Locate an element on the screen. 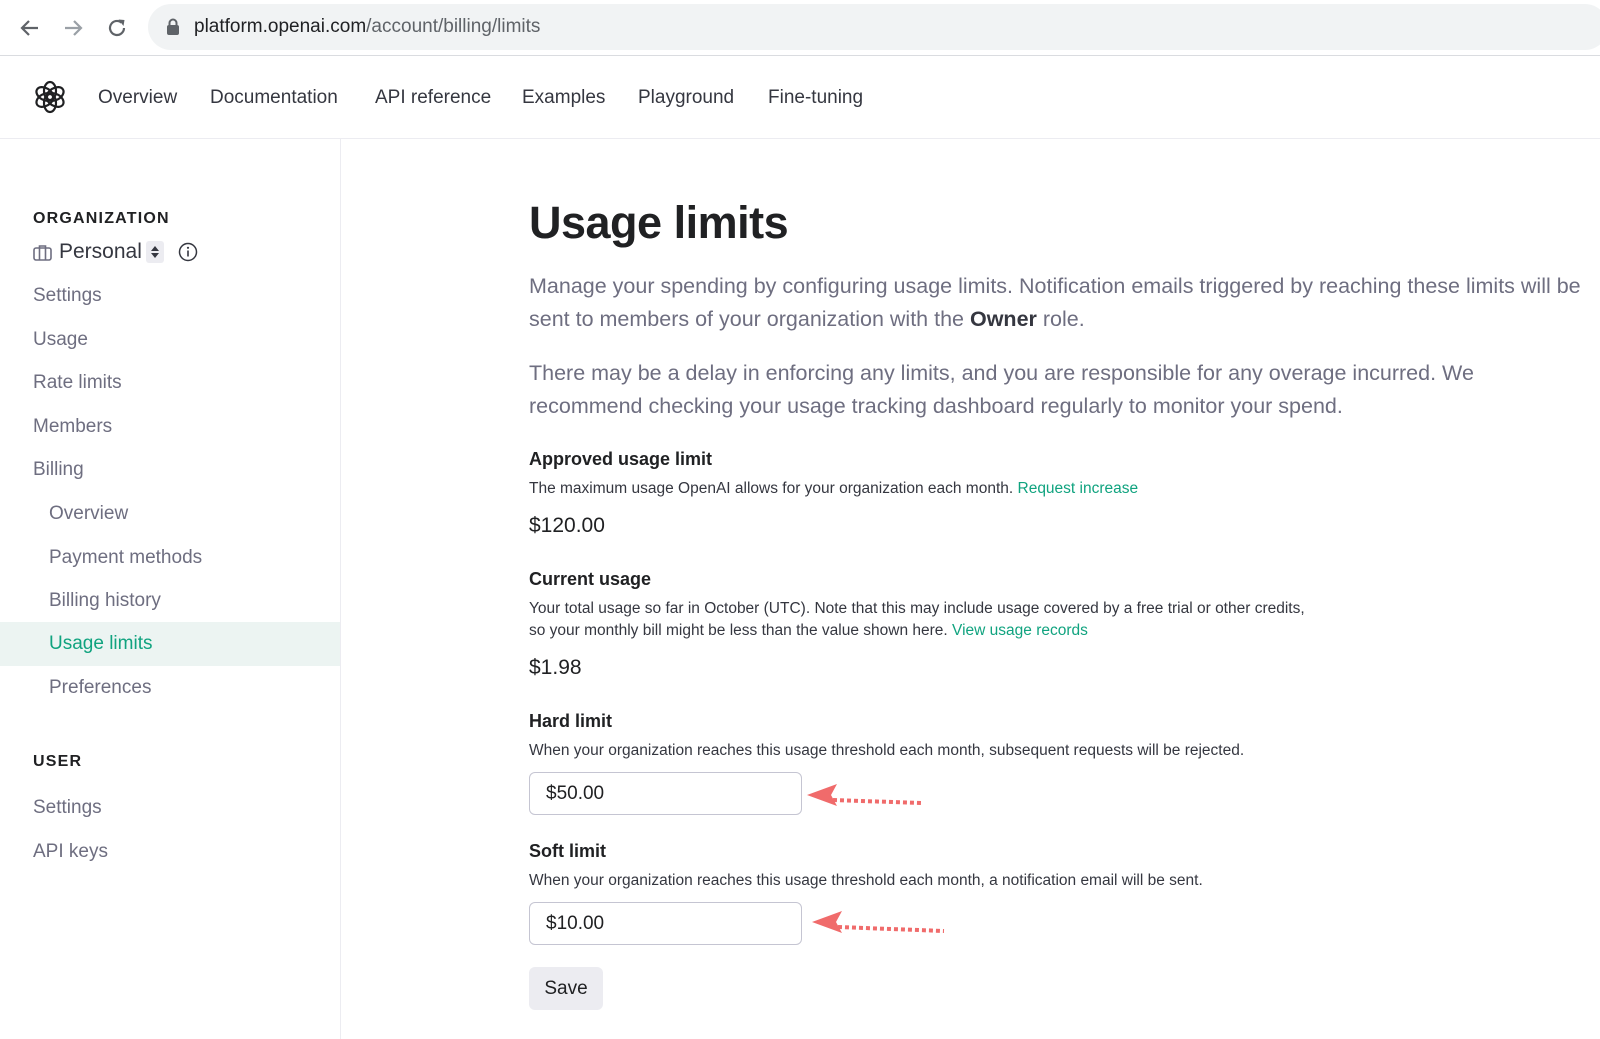  org-selector: Personal is located at coordinates (115, 252).